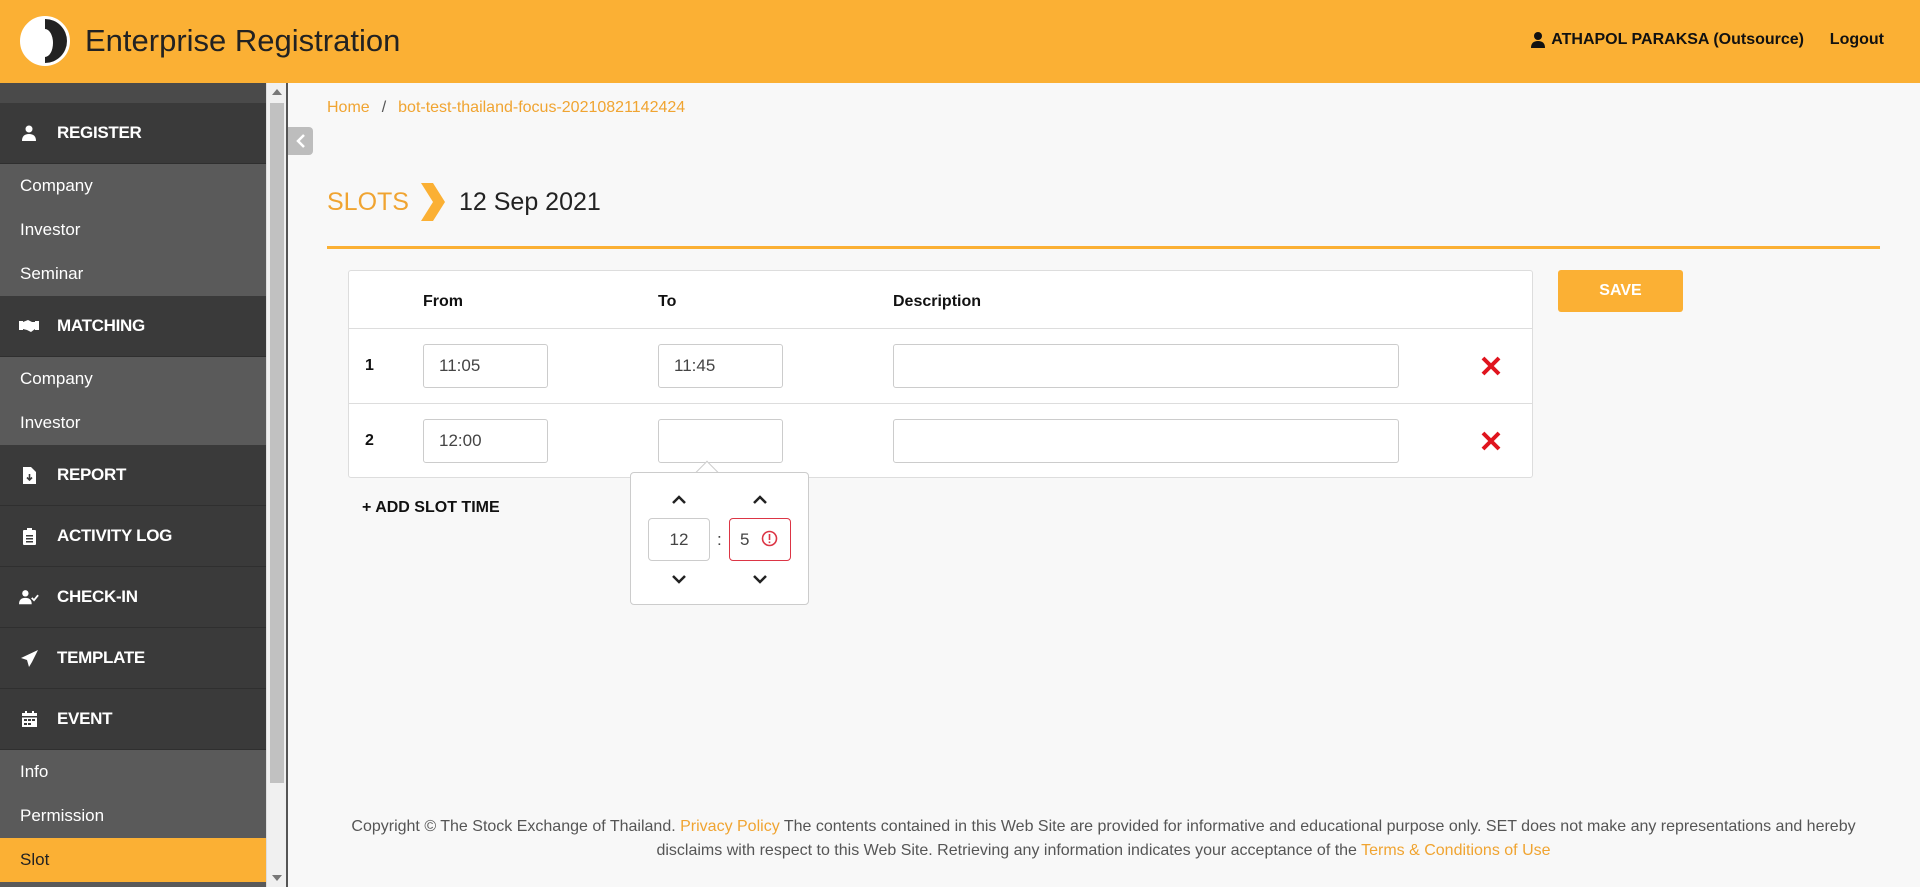 The height and width of the screenshot is (887, 1920). I want to click on collapse-sidebar-button, so click(300, 141).